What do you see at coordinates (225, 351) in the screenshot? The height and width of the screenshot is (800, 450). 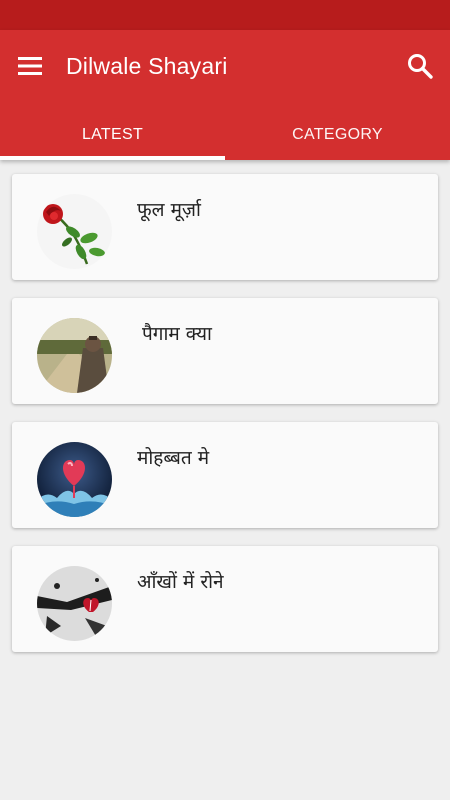 I see `list-item: पैगाम क्या` at bounding box center [225, 351].